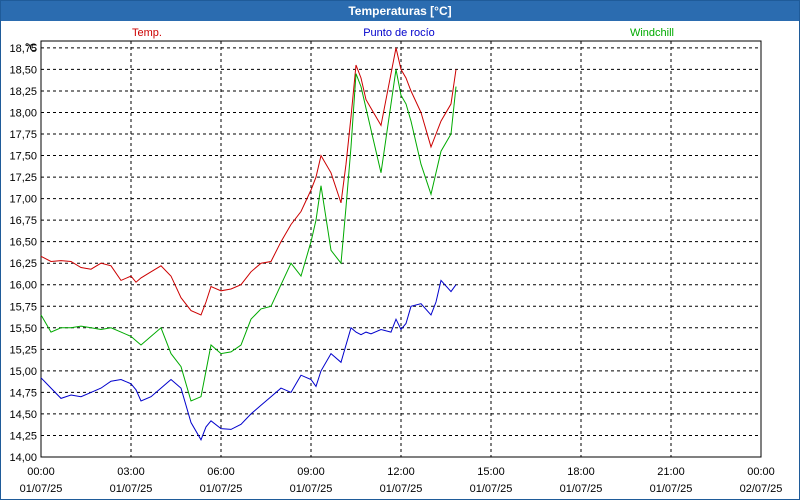 The width and height of the screenshot is (800, 500). Describe the element at coordinates (671, 472) in the screenshot. I see `x-tick-time: 21:00` at that location.